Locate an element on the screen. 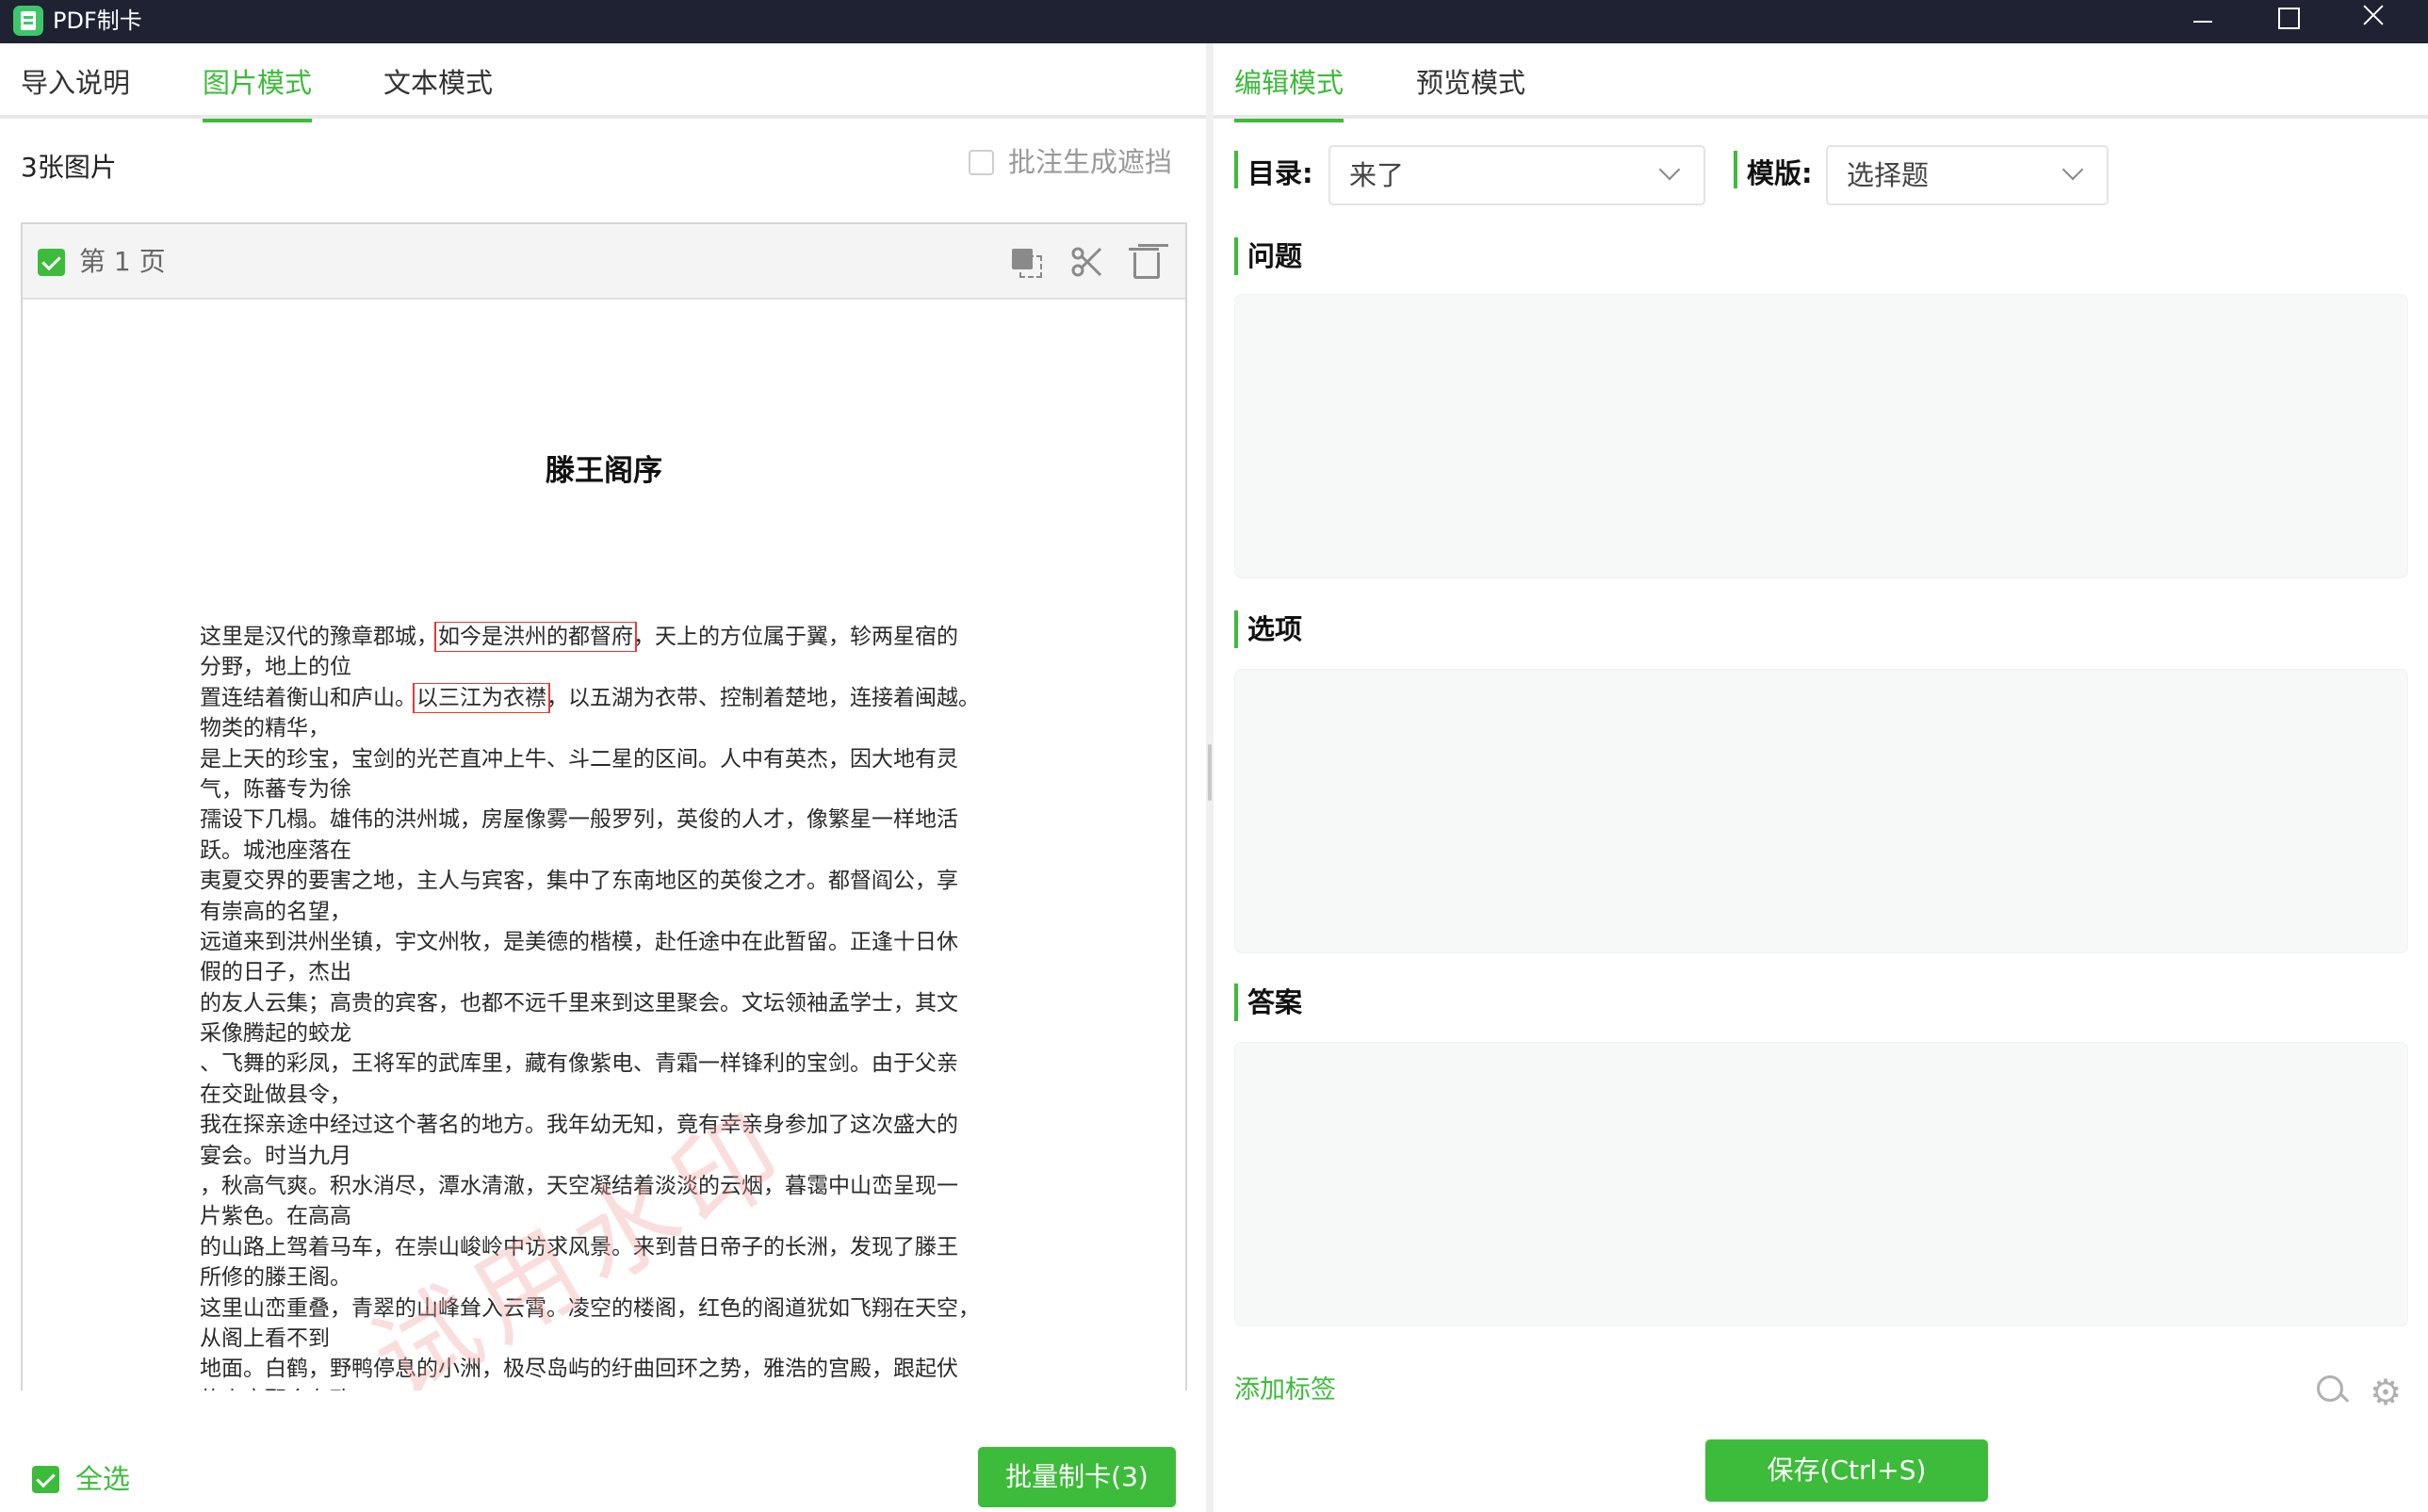  annotation-highlight: 以三江为衣襟 is located at coordinates (481, 698).